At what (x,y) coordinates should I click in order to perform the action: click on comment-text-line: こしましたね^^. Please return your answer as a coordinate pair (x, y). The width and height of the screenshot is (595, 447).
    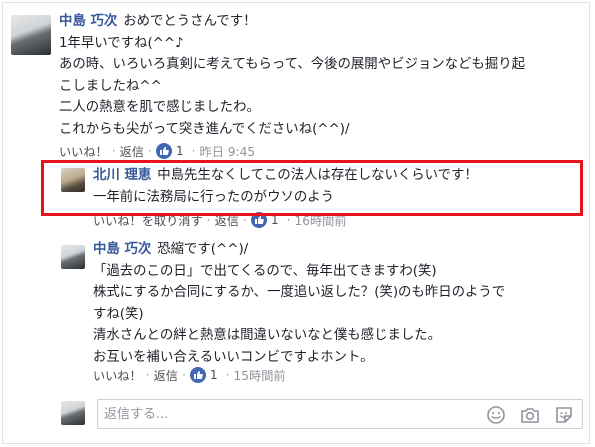
    Looking at the image, I should click on (110, 86).